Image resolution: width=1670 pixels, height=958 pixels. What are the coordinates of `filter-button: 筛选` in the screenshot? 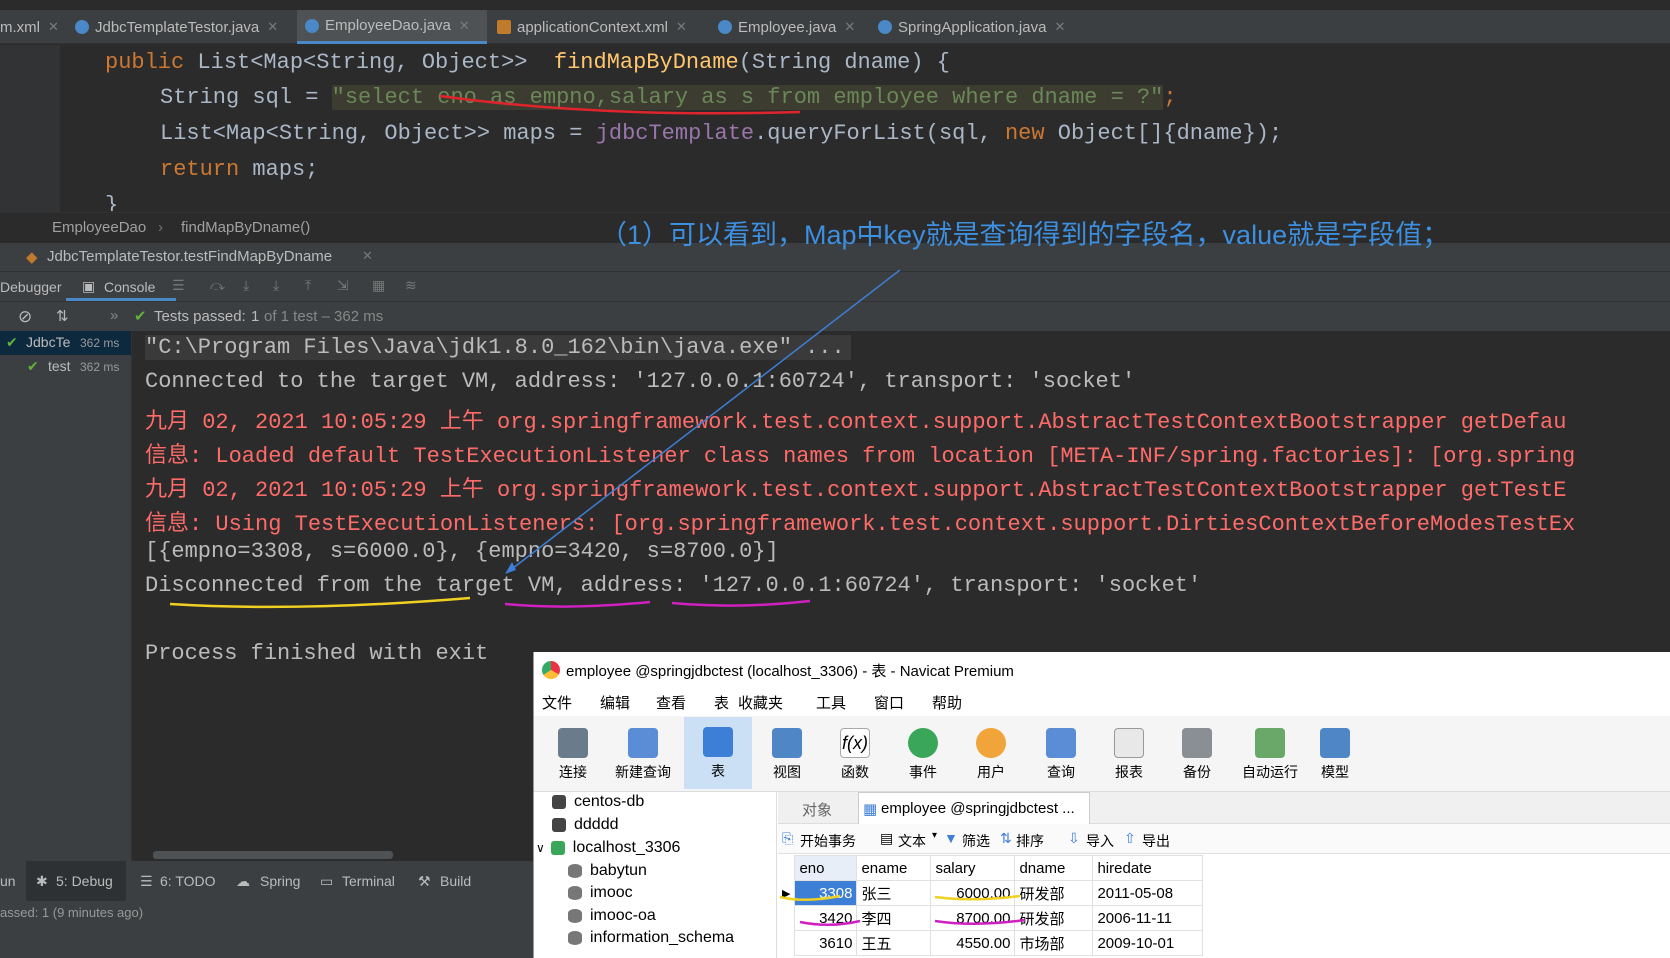 It's located at (976, 841).